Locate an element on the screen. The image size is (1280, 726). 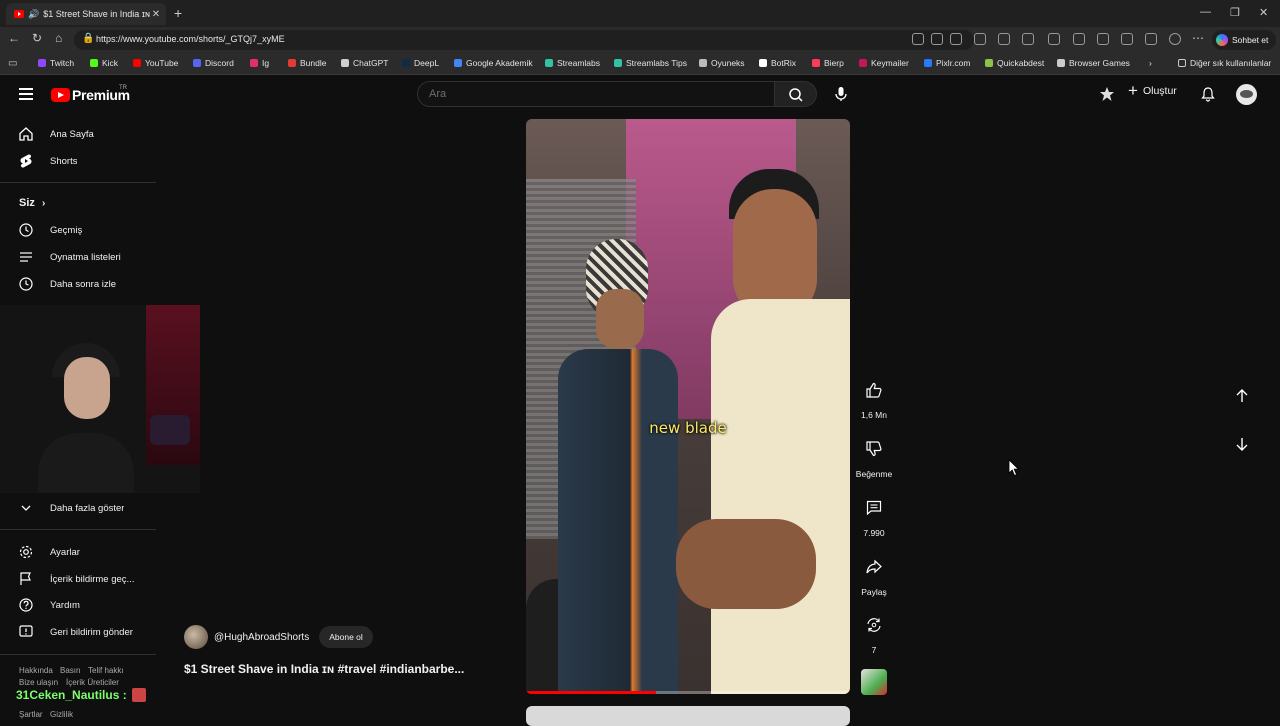
youtube-favicon-icon is located at coordinates (19, 14).